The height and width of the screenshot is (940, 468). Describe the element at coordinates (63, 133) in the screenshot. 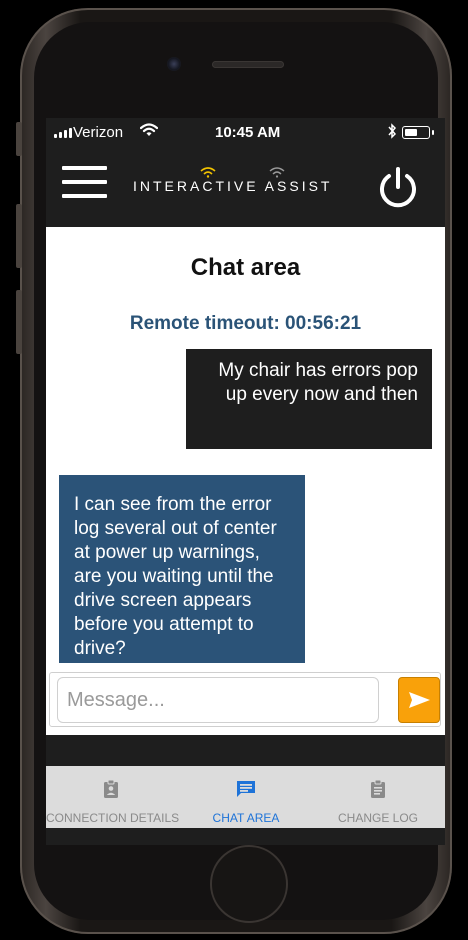

I see `signal-strength-icon` at that location.